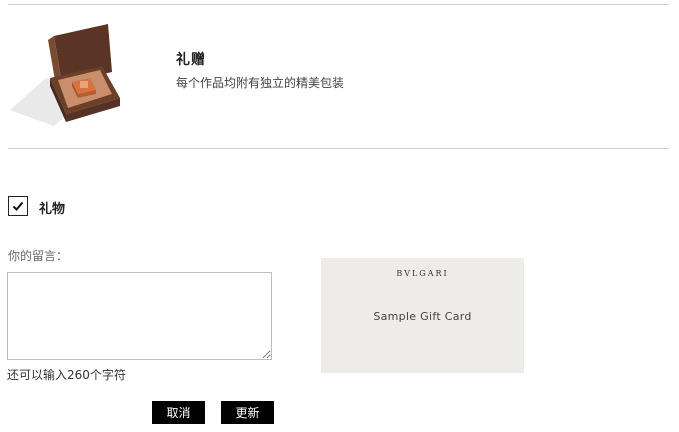 The image size is (679, 432). I want to click on gift-checkbox, so click(18, 206).